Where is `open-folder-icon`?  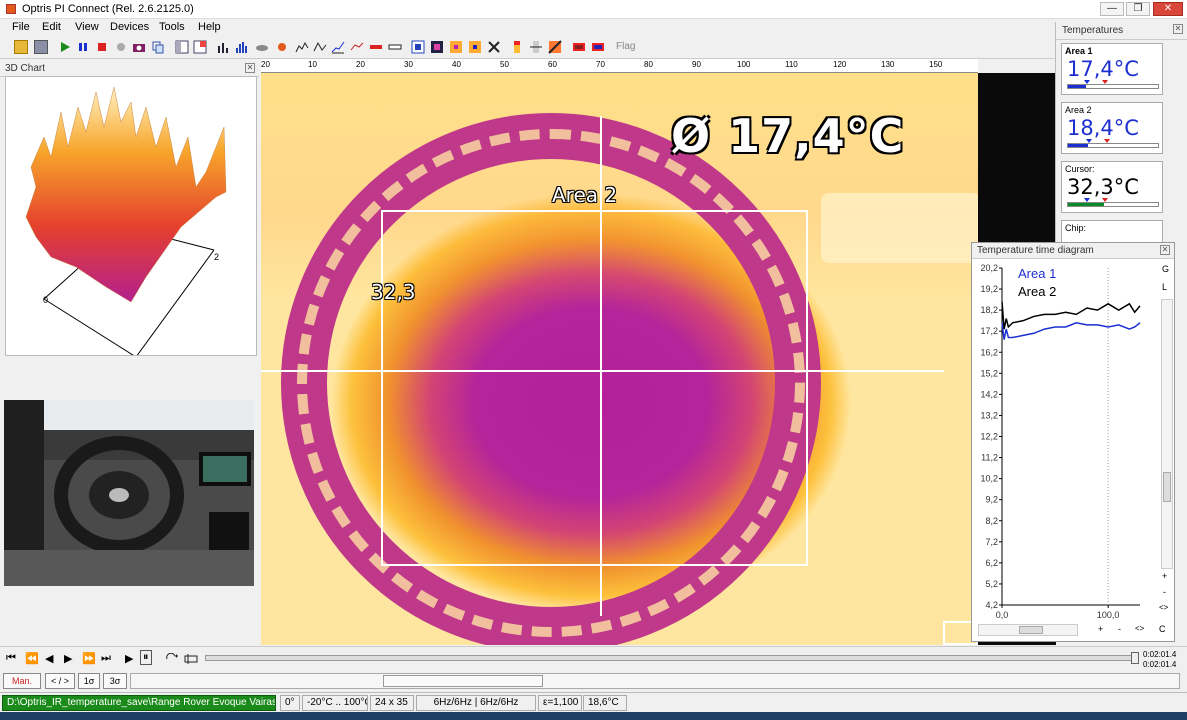
open-folder-icon is located at coordinates (21, 47).